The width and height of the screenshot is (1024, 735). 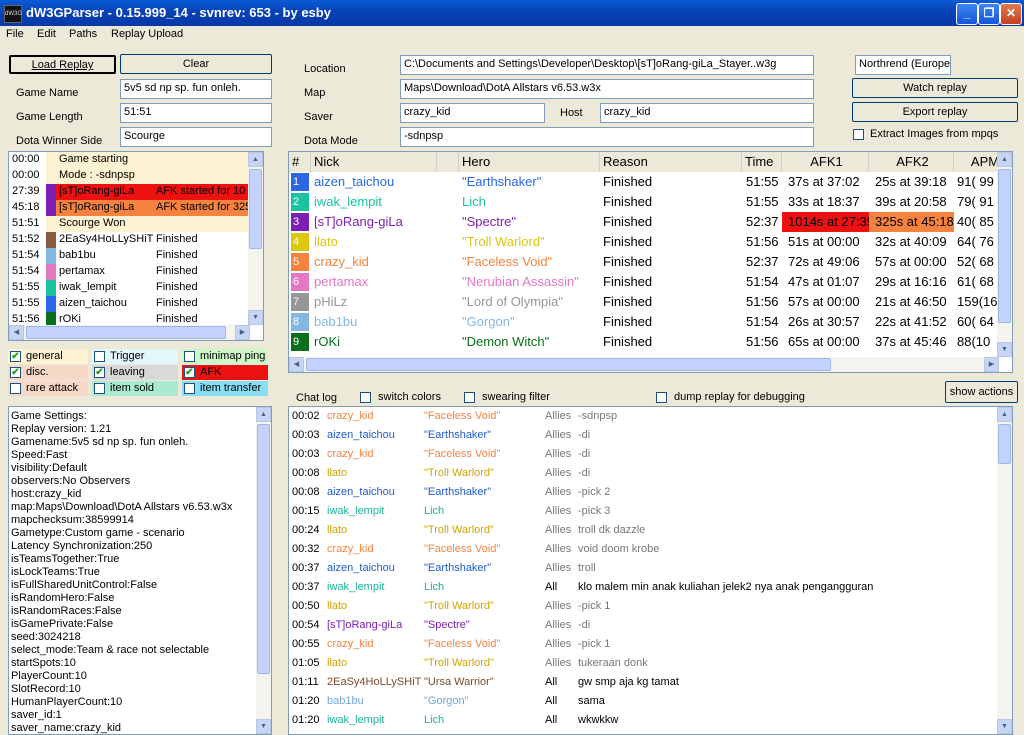 What do you see at coordinates (129, 256) in the screenshot?
I see `event-row: 51:54 bab1bu Finished` at bounding box center [129, 256].